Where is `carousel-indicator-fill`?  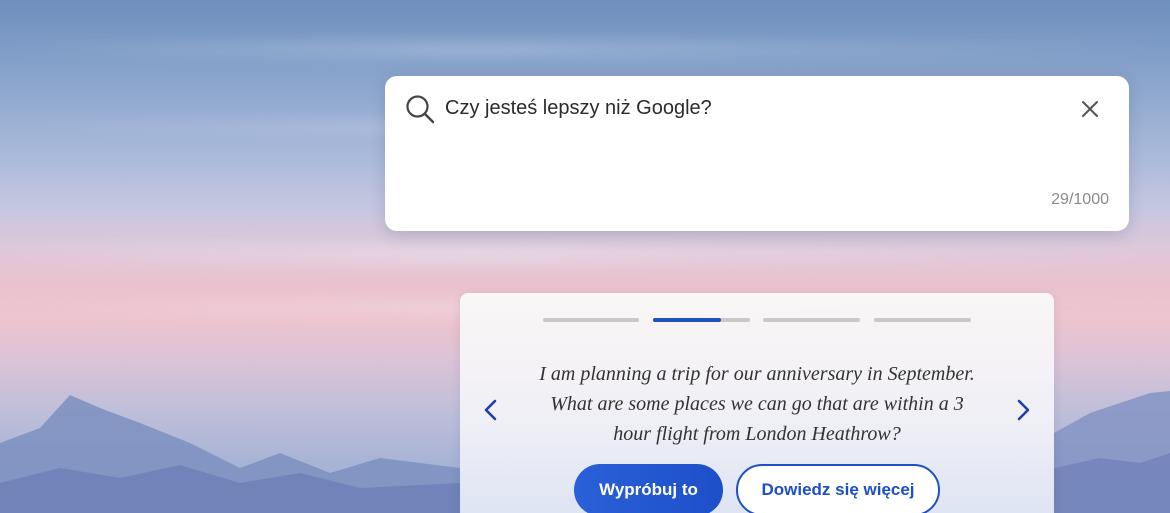 carousel-indicator-fill is located at coordinates (687, 320).